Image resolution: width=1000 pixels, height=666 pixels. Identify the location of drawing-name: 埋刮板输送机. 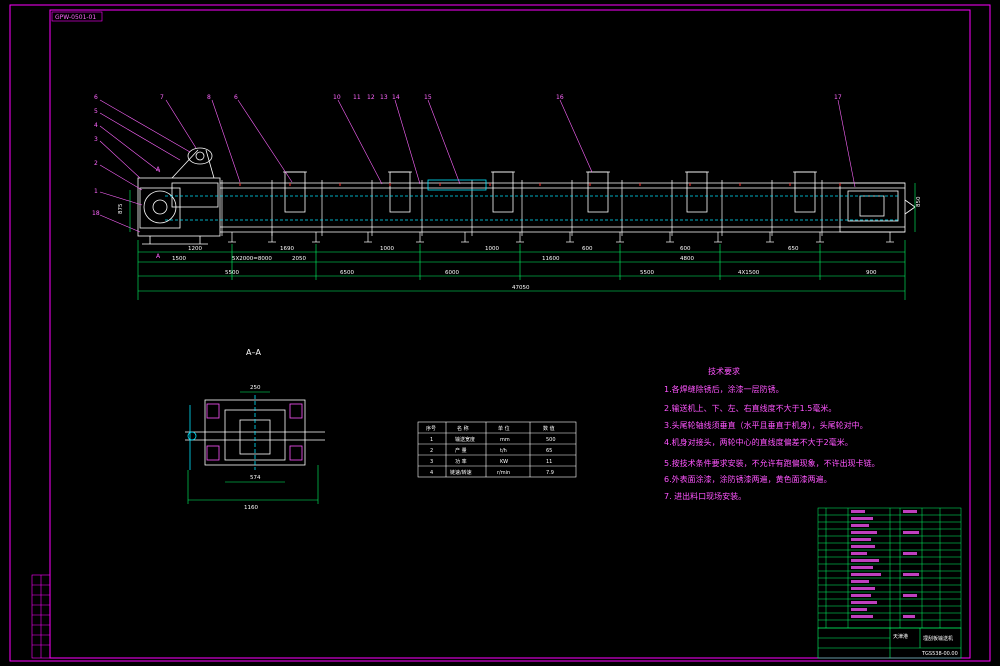
(938, 638).